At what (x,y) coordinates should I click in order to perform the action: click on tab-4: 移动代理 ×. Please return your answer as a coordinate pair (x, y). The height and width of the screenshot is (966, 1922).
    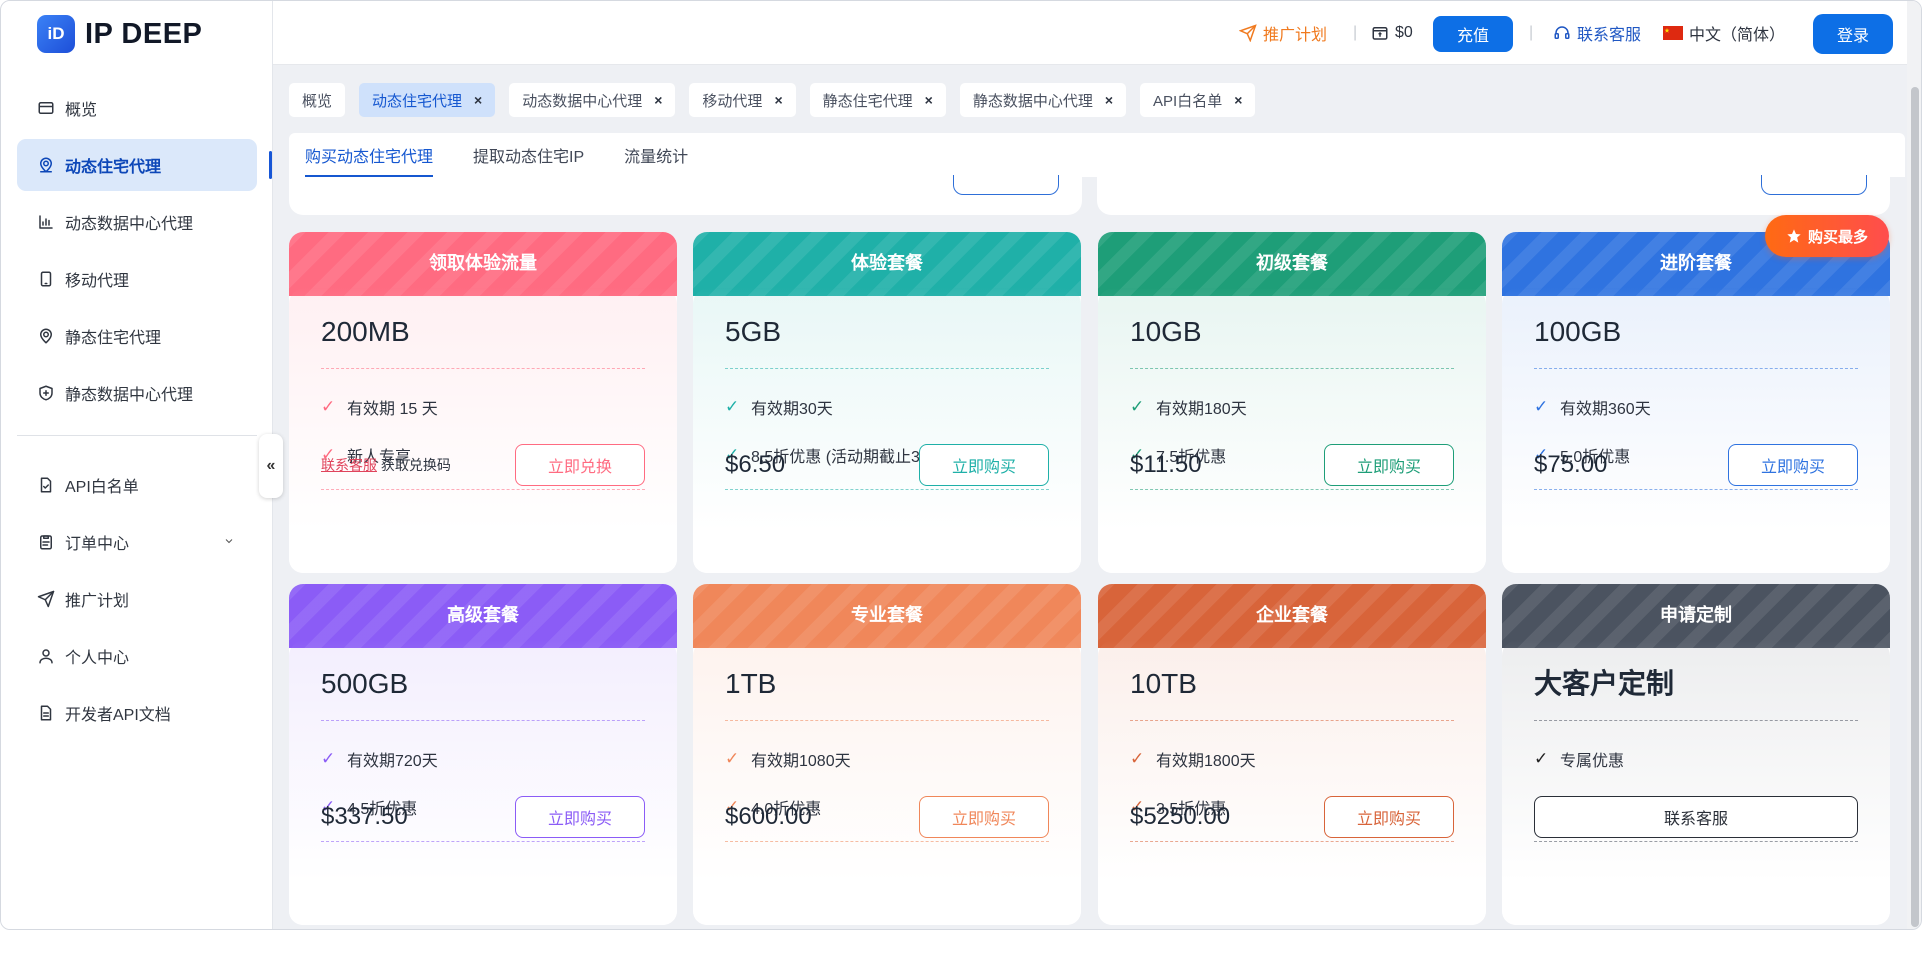
    Looking at the image, I should click on (742, 100).